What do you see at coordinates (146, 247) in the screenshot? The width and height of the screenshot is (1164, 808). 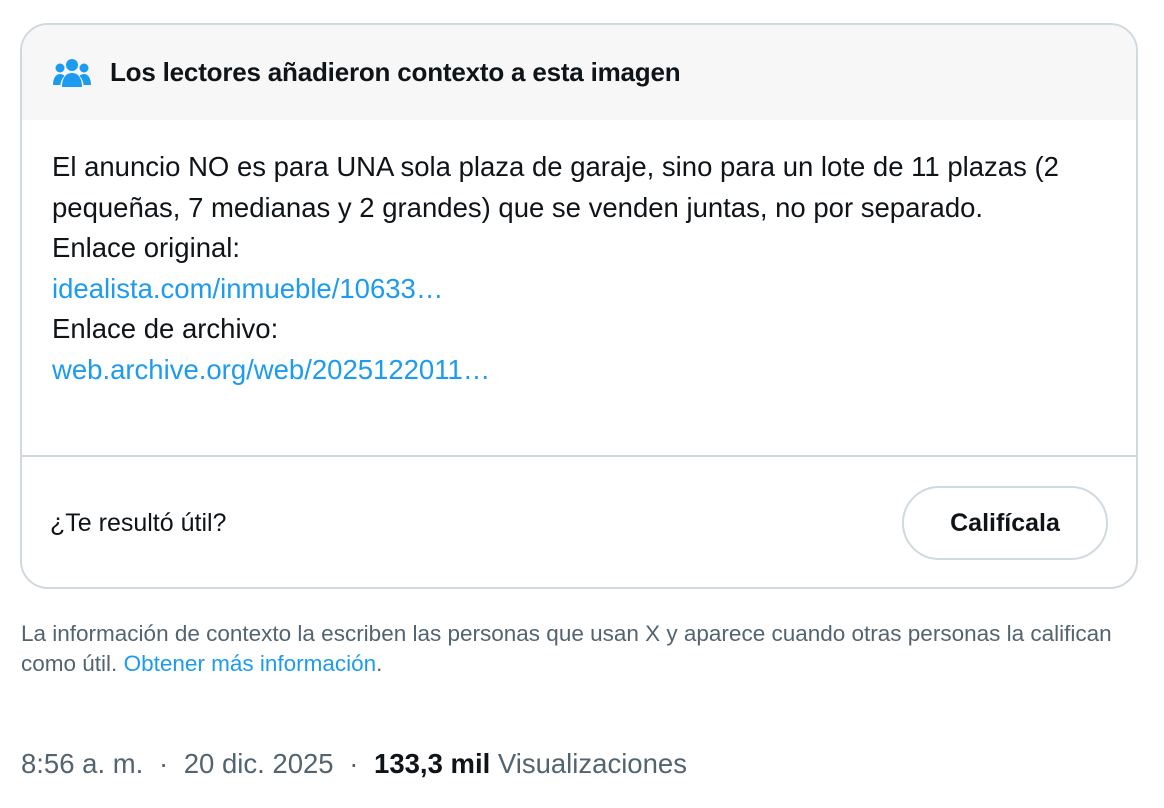 I see `original-link-label: Enlace original:` at bounding box center [146, 247].